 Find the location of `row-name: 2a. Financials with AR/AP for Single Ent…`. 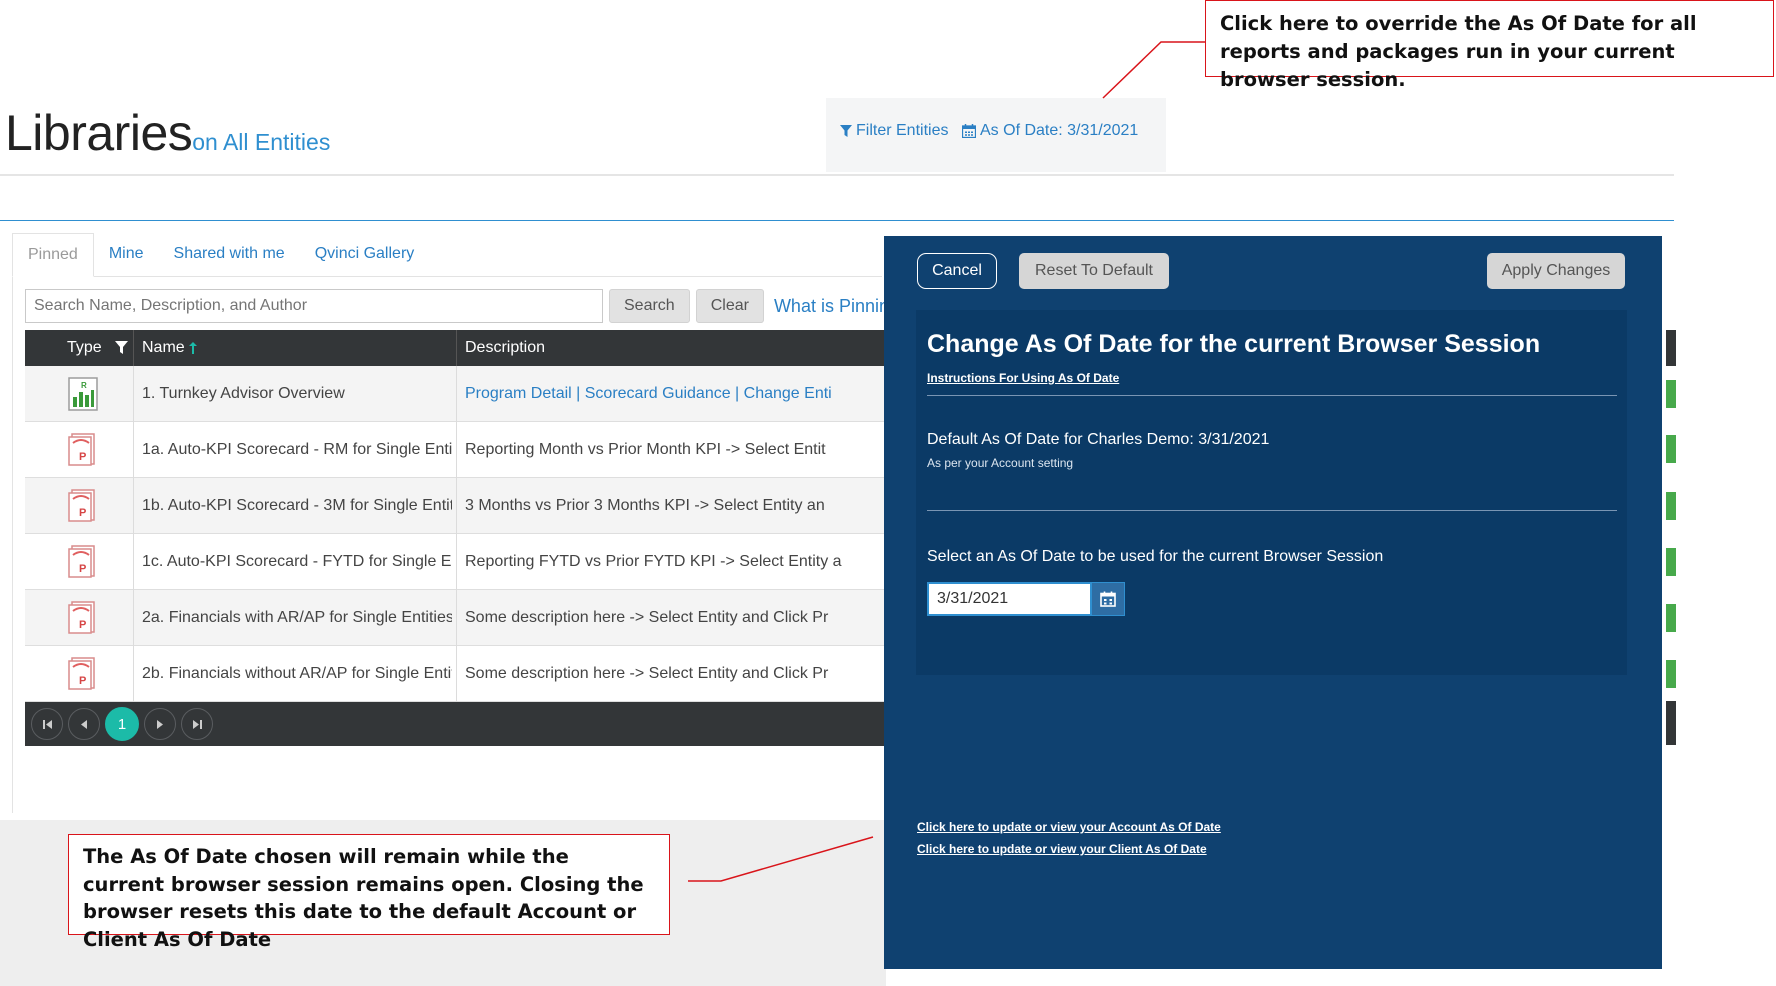

row-name: 2a. Financials with AR/AP for Single Ent… is located at coordinates (297, 618).